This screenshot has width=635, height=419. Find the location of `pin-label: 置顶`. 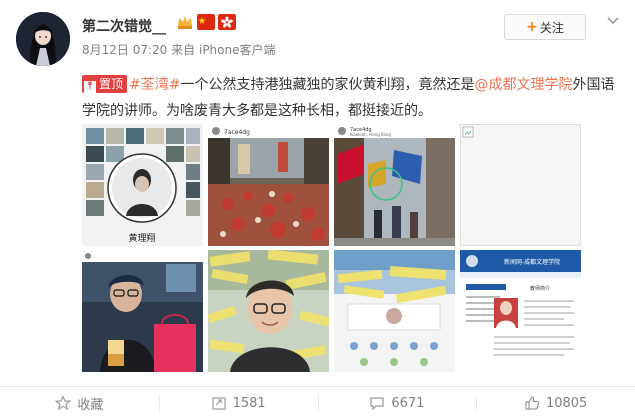

pin-label: 置顶 is located at coordinates (111, 84).